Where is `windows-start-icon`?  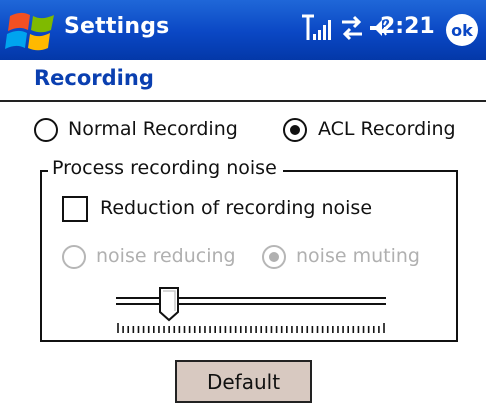
windows-start-icon is located at coordinates (32, 31).